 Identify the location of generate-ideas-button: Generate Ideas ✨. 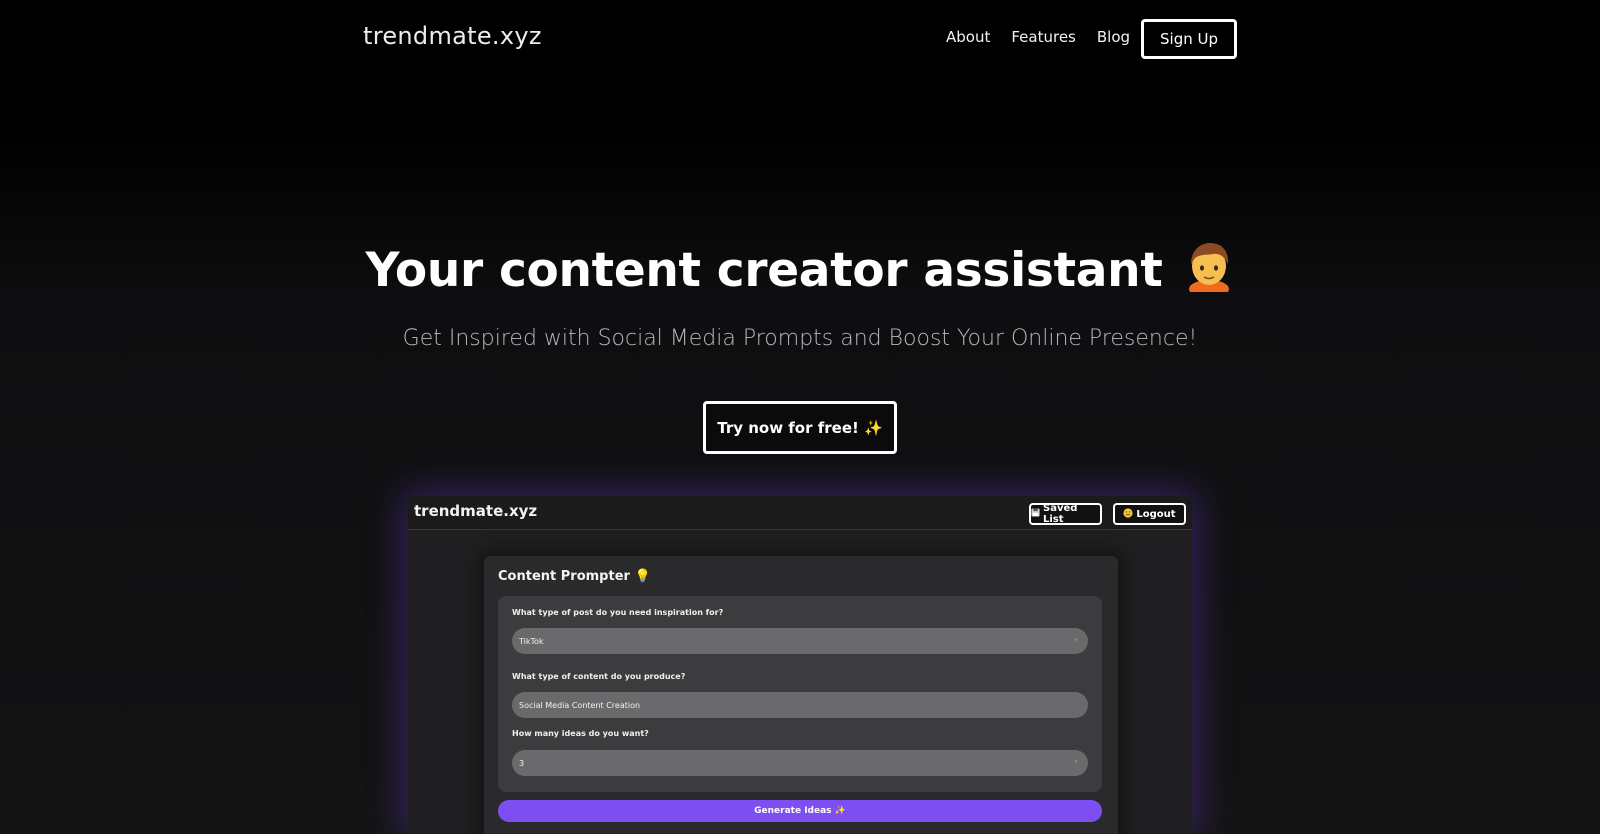
(800, 811).